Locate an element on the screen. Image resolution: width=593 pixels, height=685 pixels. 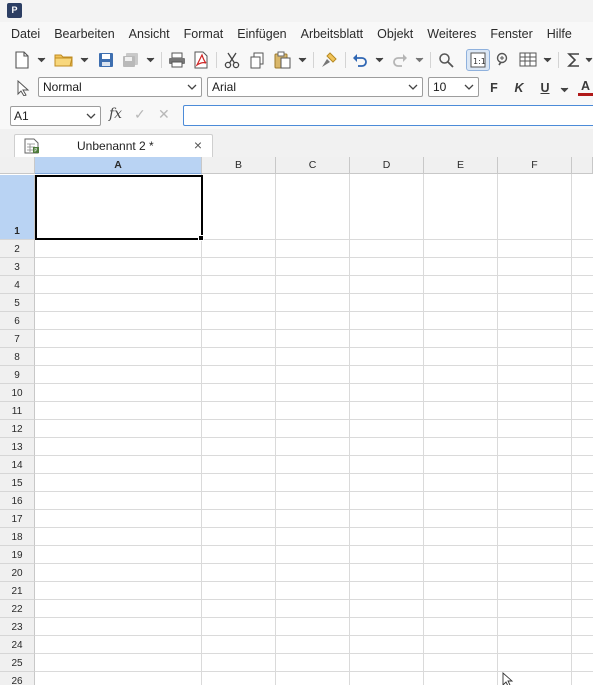
menu-ansicht: Ansicht is located at coordinates (149, 34).